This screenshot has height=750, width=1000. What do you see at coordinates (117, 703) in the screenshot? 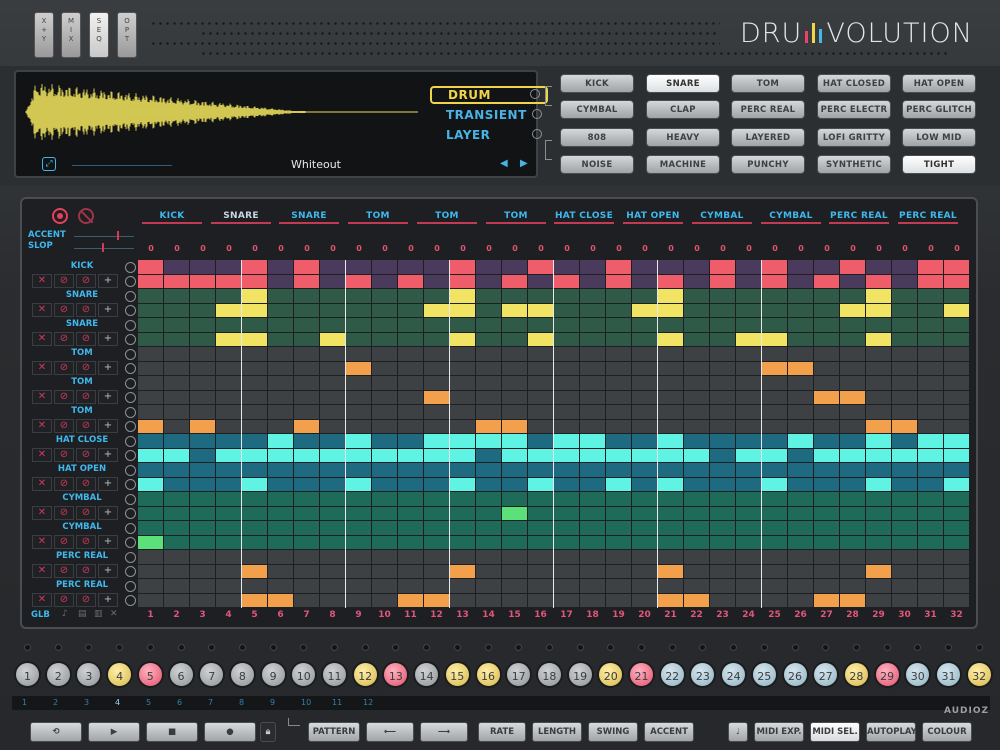
I see `pattern-number: 4` at bounding box center [117, 703].